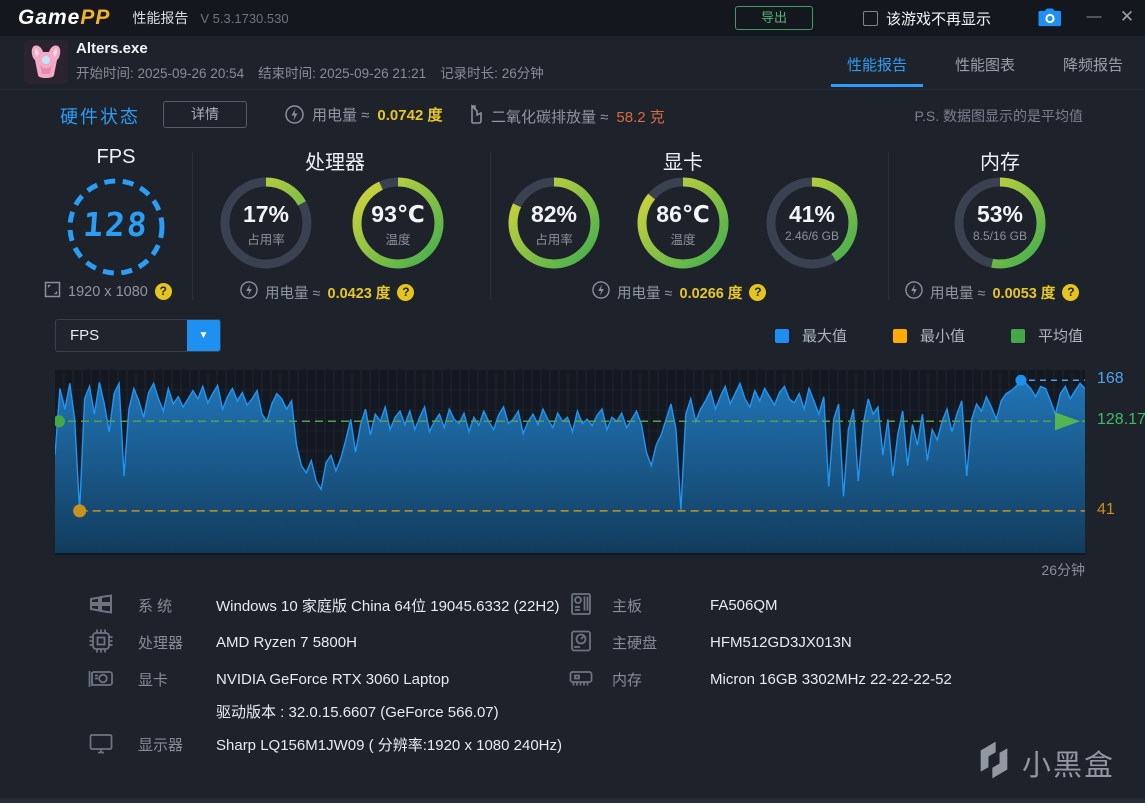 The image size is (1145, 803). Describe the element at coordinates (363, 114) in the screenshot. I see `total-power-usage: 用电量 ≈ 0.0742 度` at that location.